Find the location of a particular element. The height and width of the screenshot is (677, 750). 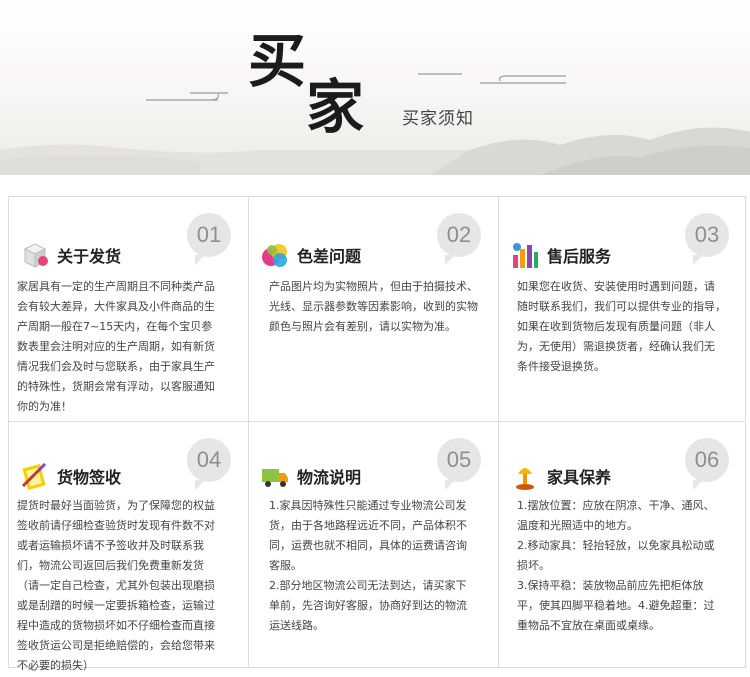

text-line: 或是刮蹭的时候一定要拆箱检查，运输过 is located at coordinates (116, 605).